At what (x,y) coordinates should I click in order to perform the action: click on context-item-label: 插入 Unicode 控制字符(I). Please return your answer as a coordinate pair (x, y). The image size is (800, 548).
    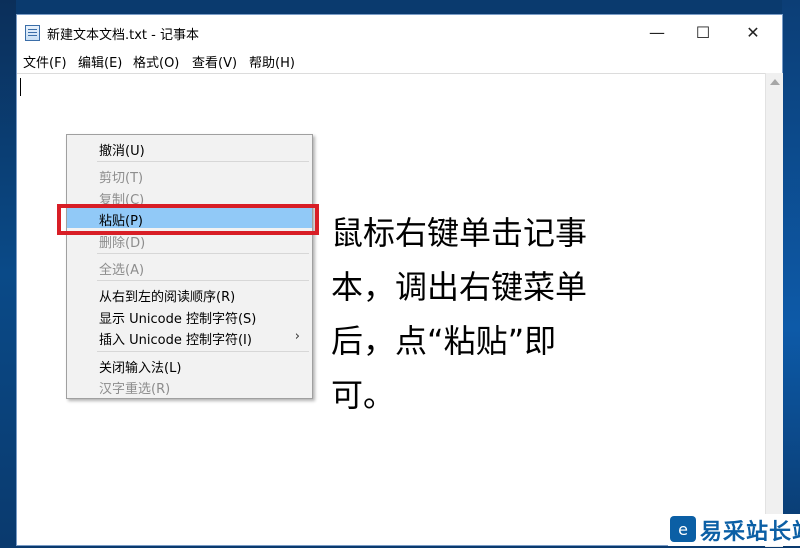
    Looking at the image, I should click on (175, 340).